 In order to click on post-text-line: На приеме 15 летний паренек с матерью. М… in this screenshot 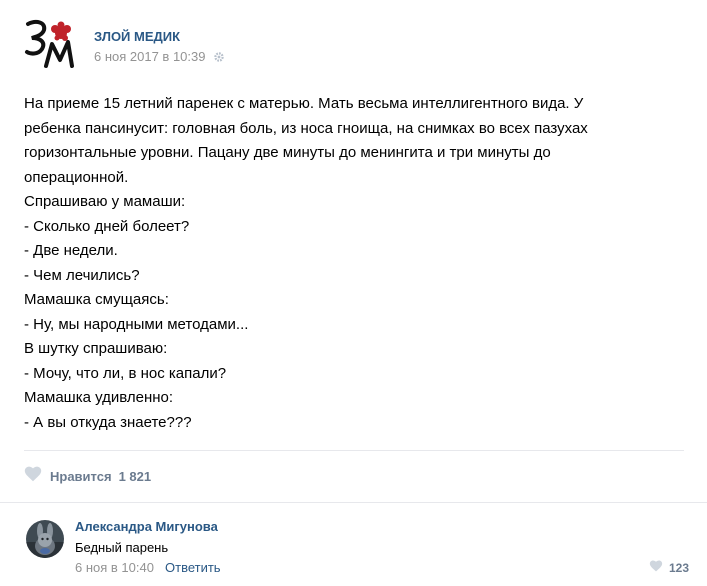, I will do `click(304, 103)`.